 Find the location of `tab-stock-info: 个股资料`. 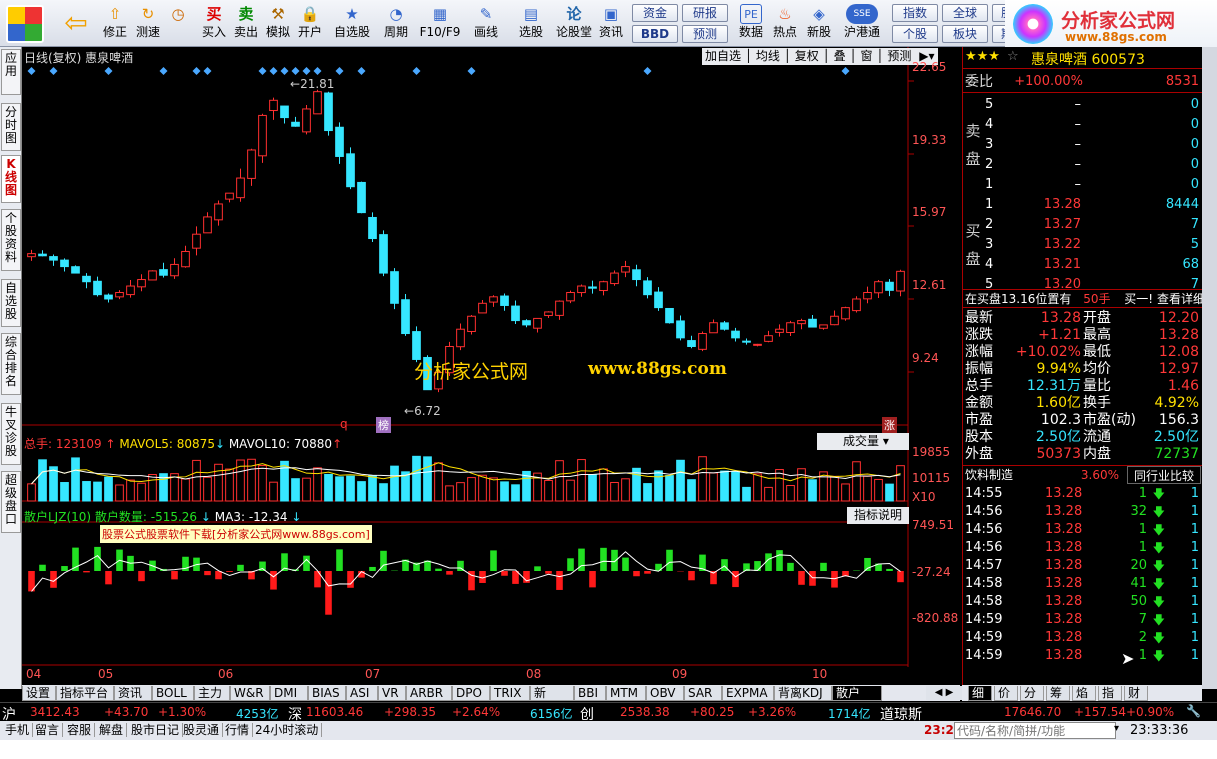

tab-stock-info: 个股资料 is located at coordinates (11, 240).